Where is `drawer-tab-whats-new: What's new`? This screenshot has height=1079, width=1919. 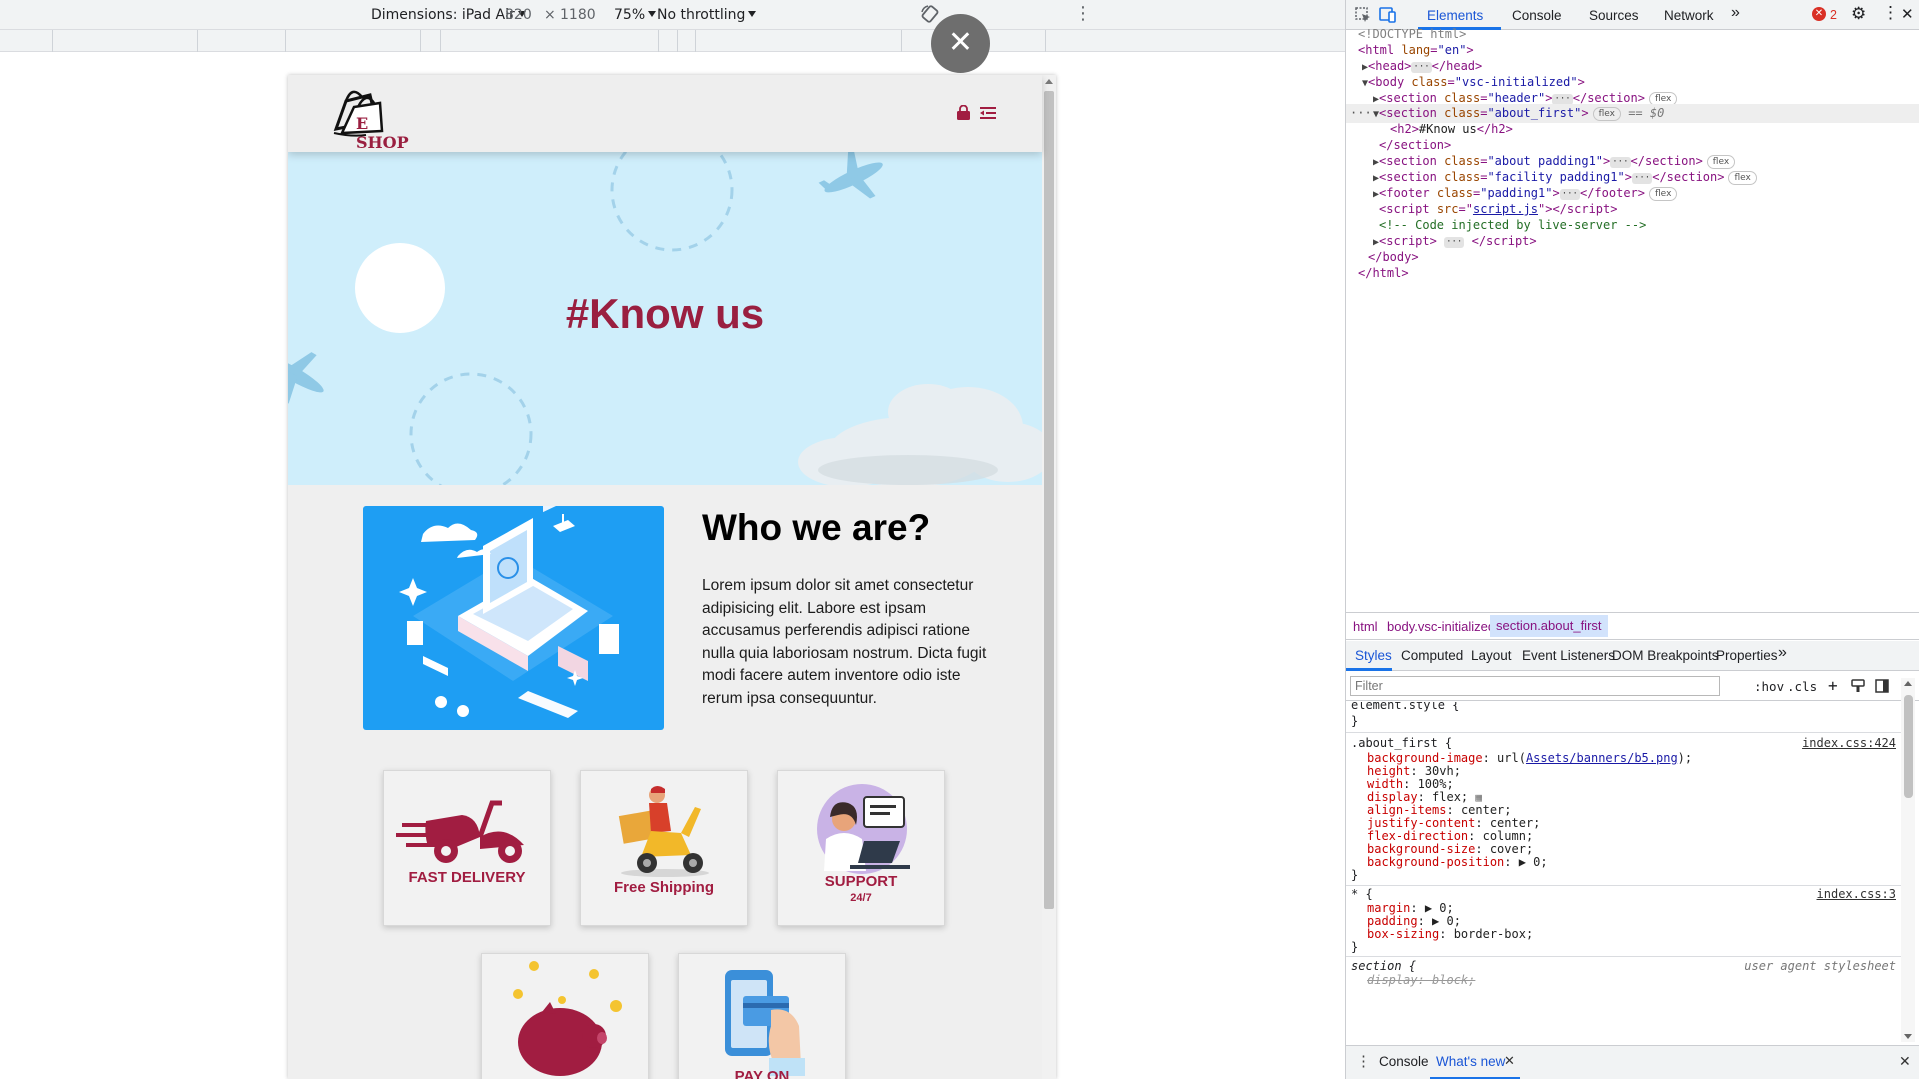 drawer-tab-whats-new: What's new is located at coordinates (1470, 1061).